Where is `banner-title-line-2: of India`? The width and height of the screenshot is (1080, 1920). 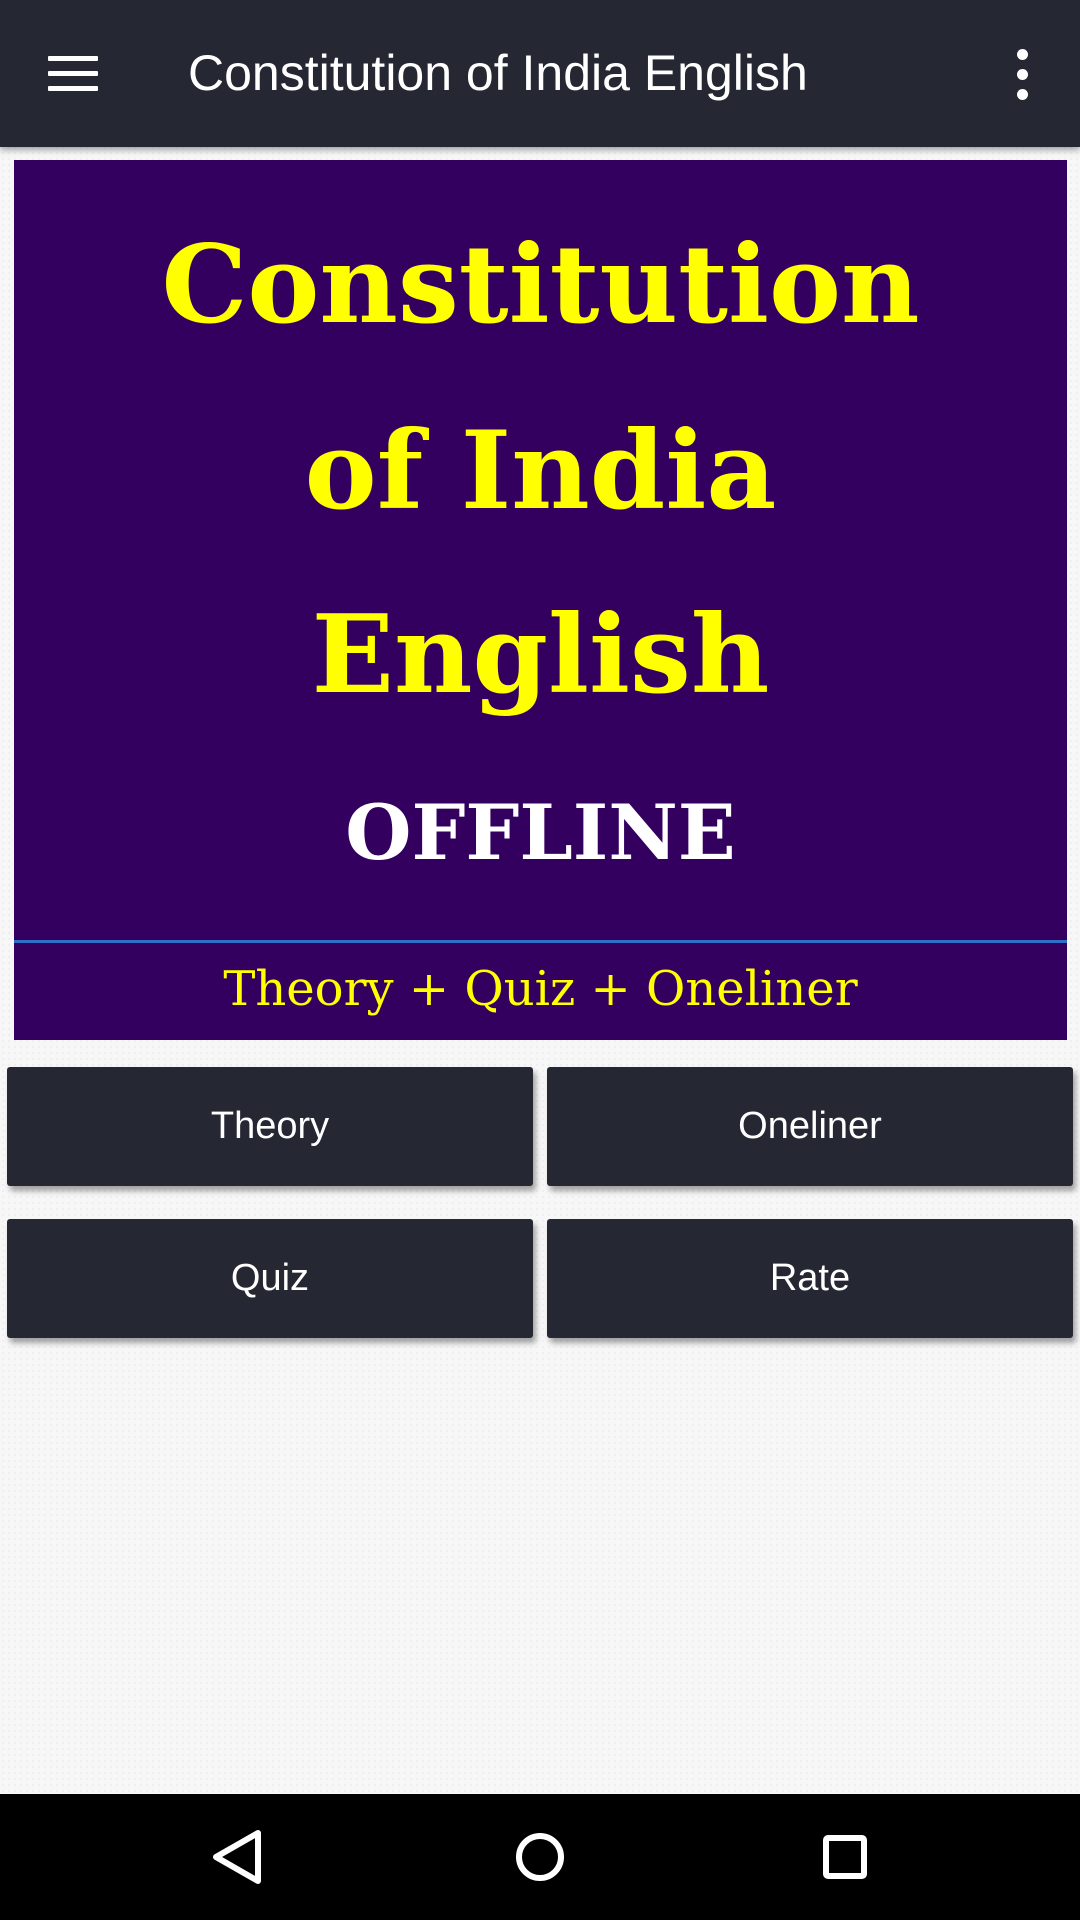
banner-title-line-2: of India is located at coordinates (540, 471).